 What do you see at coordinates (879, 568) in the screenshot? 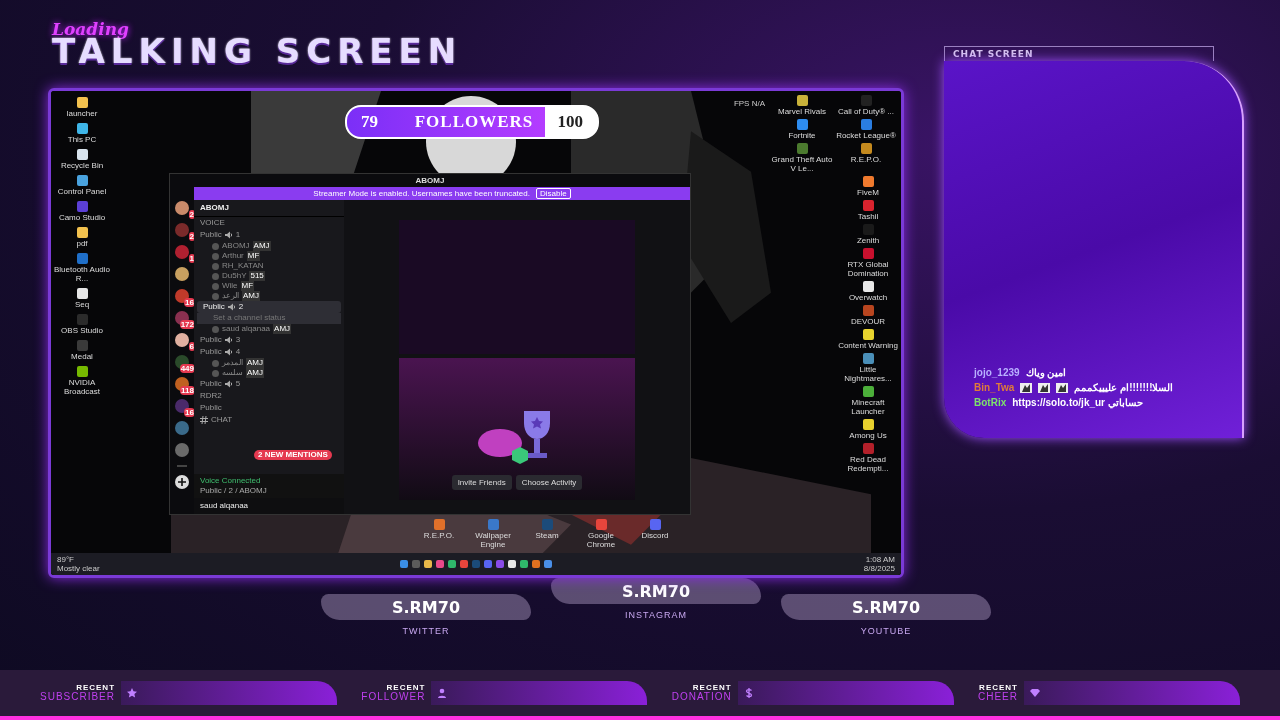
I see `clock-date: 8/8/2025` at bounding box center [879, 568].